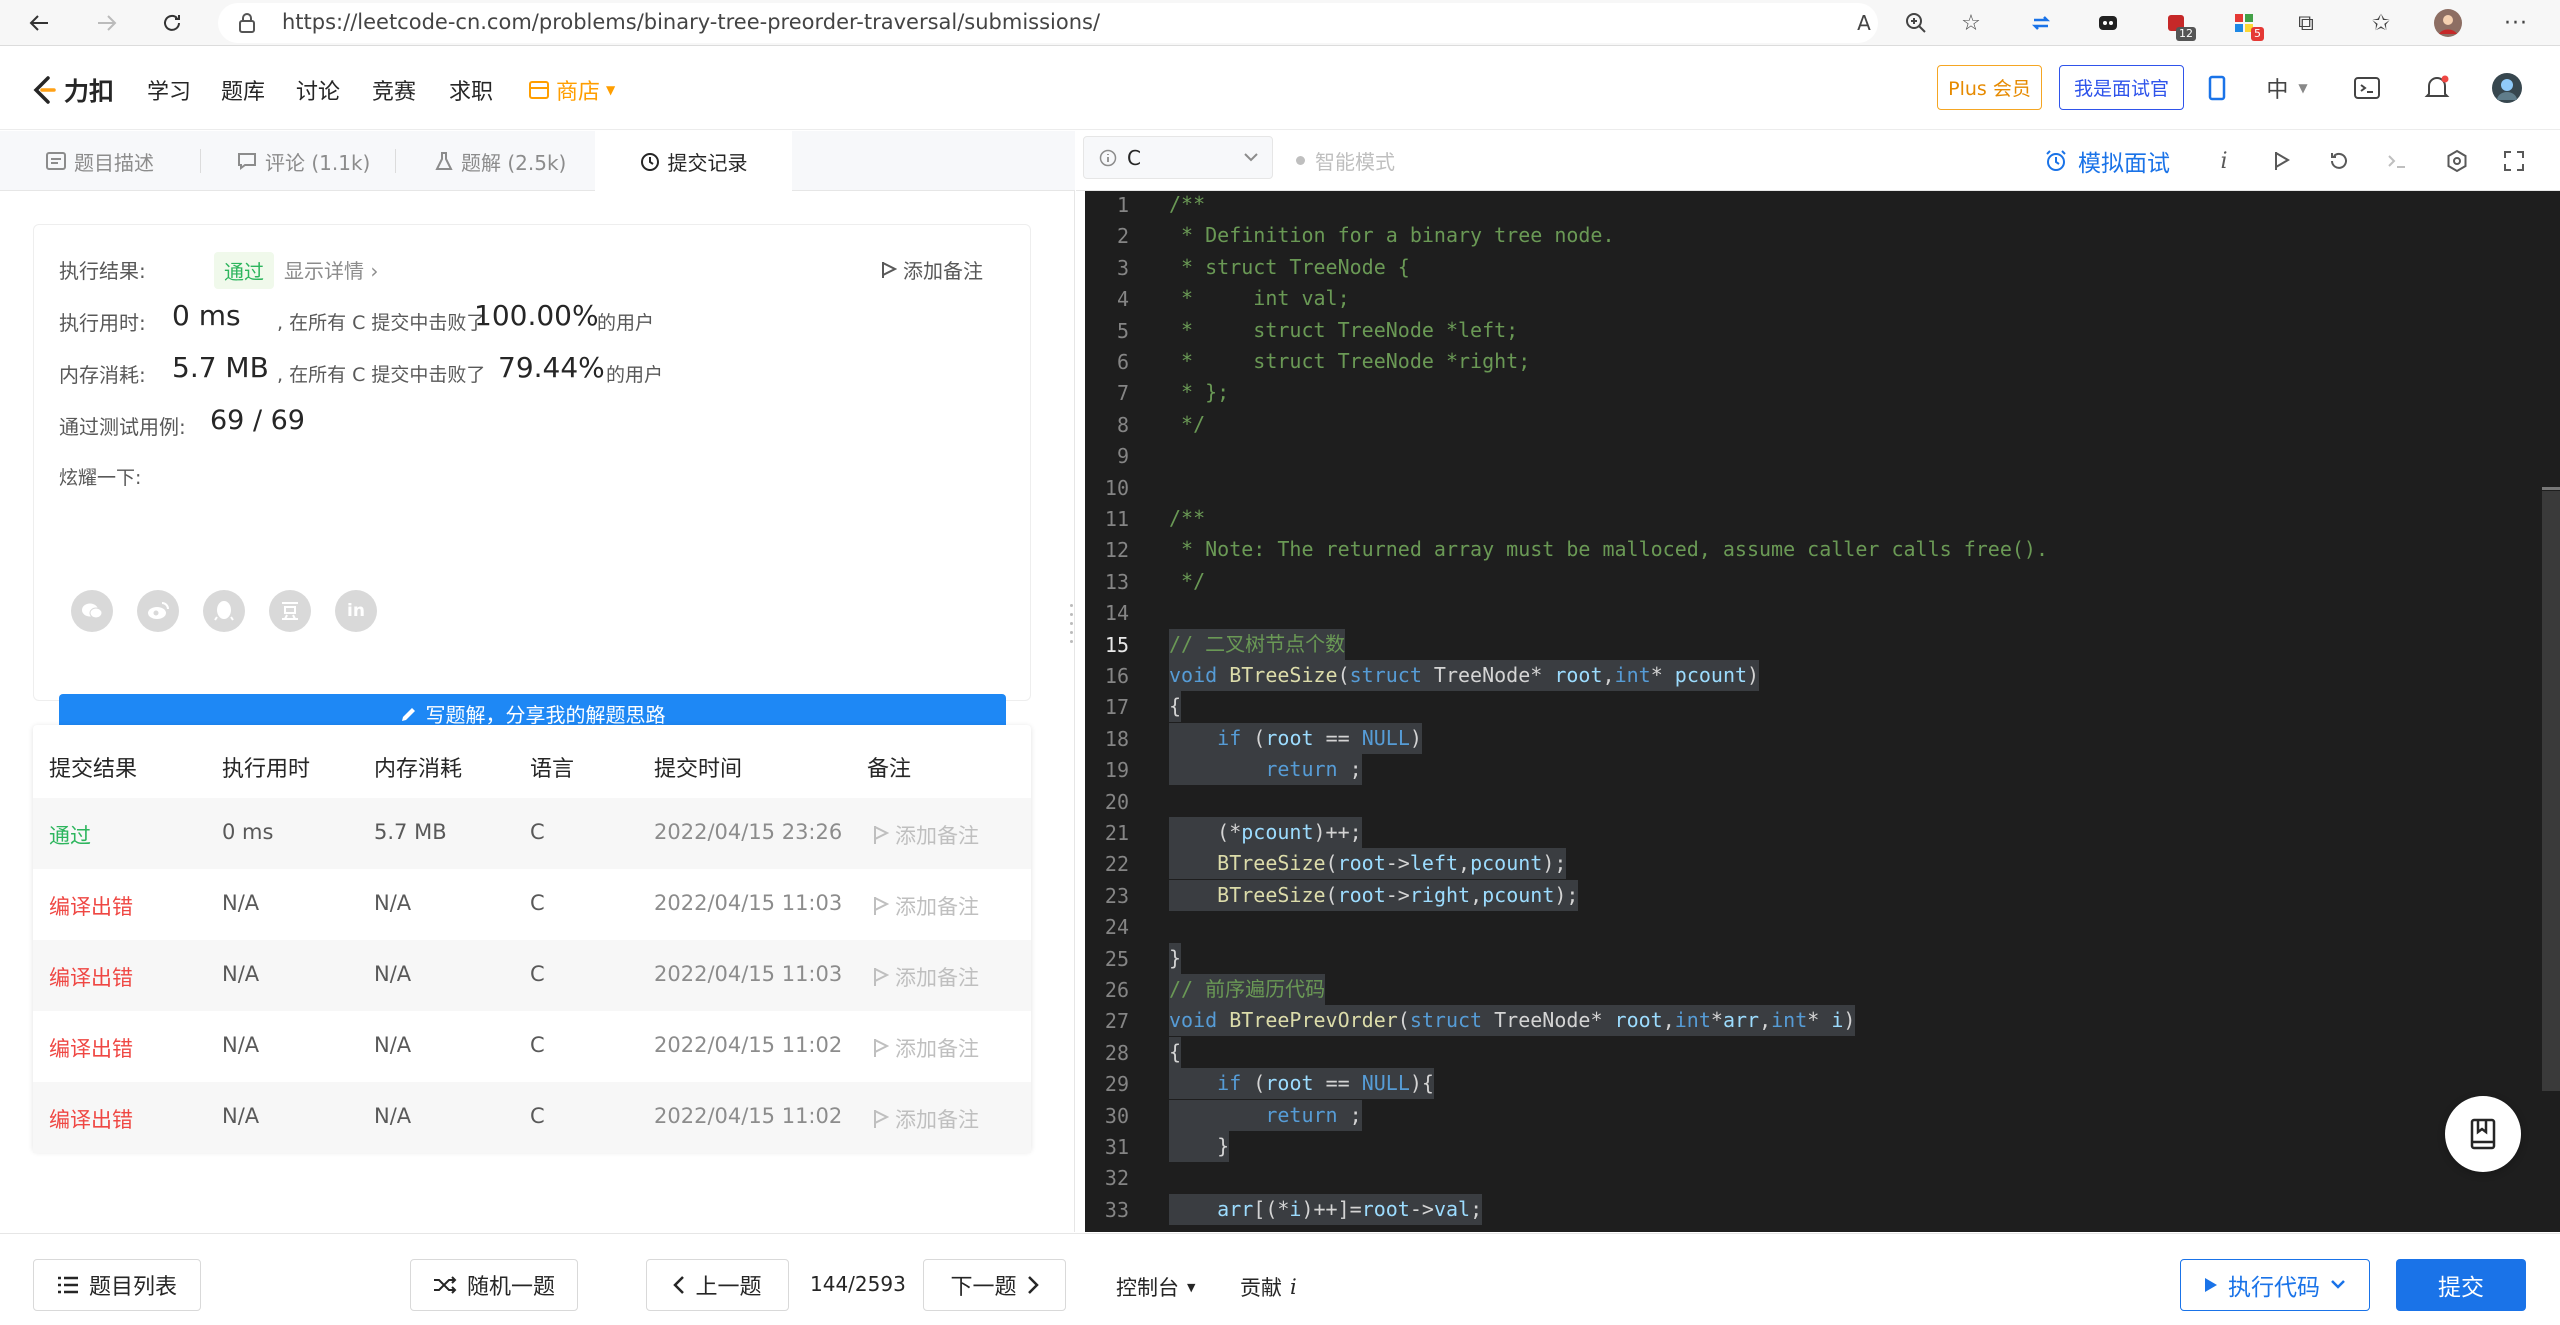 The width and height of the screenshot is (2560, 1325). What do you see at coordinates (2224, 161) in the screenshot?
I see `info-italic-icon: i` at bounding box center [2224, 161].